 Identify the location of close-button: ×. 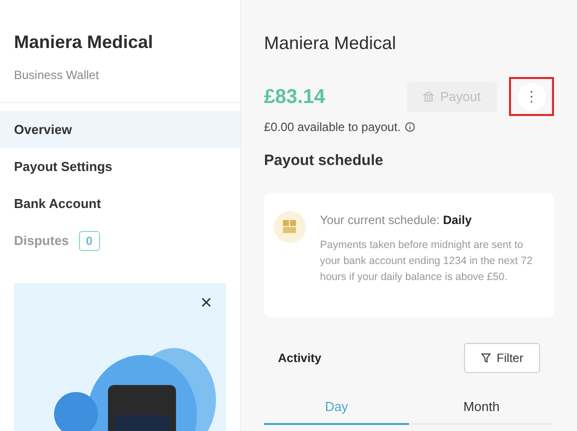
(206, 303).